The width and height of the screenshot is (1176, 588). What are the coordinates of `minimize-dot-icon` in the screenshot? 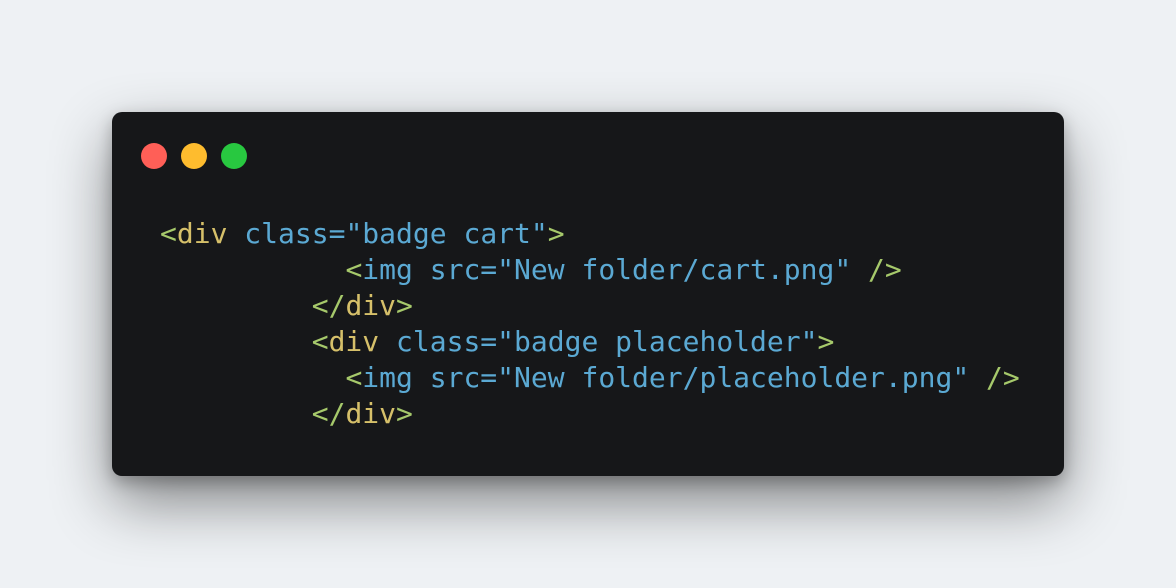 It's located at (194, 156).